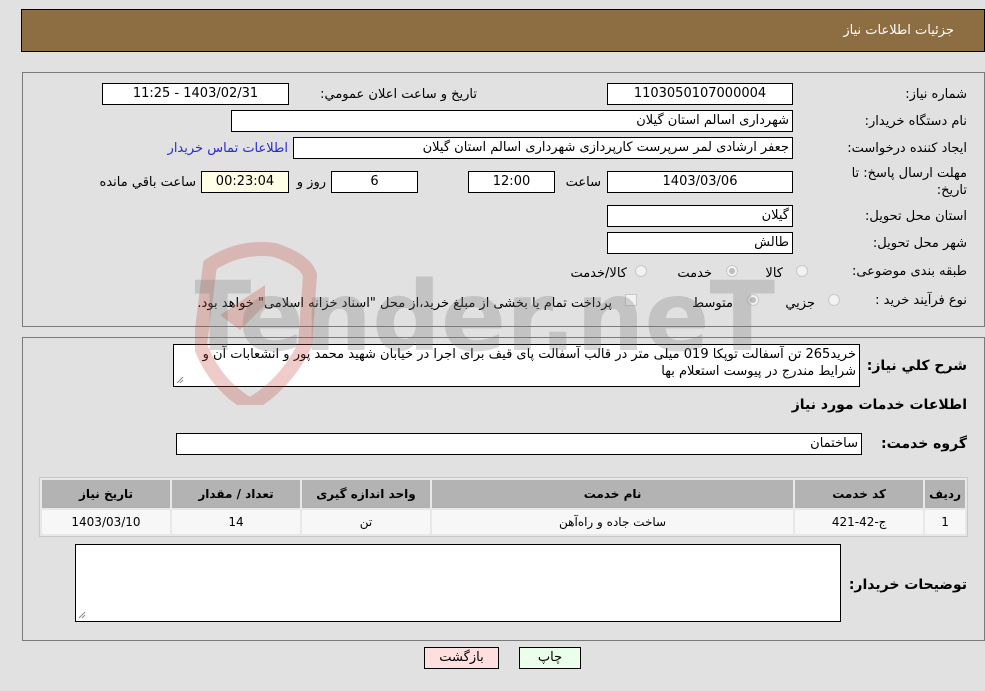  What do you see at coordinates (712, 303) in the screenshot?
I see `purchase-option-medium: متوسط` at bounding box center [712, 303].